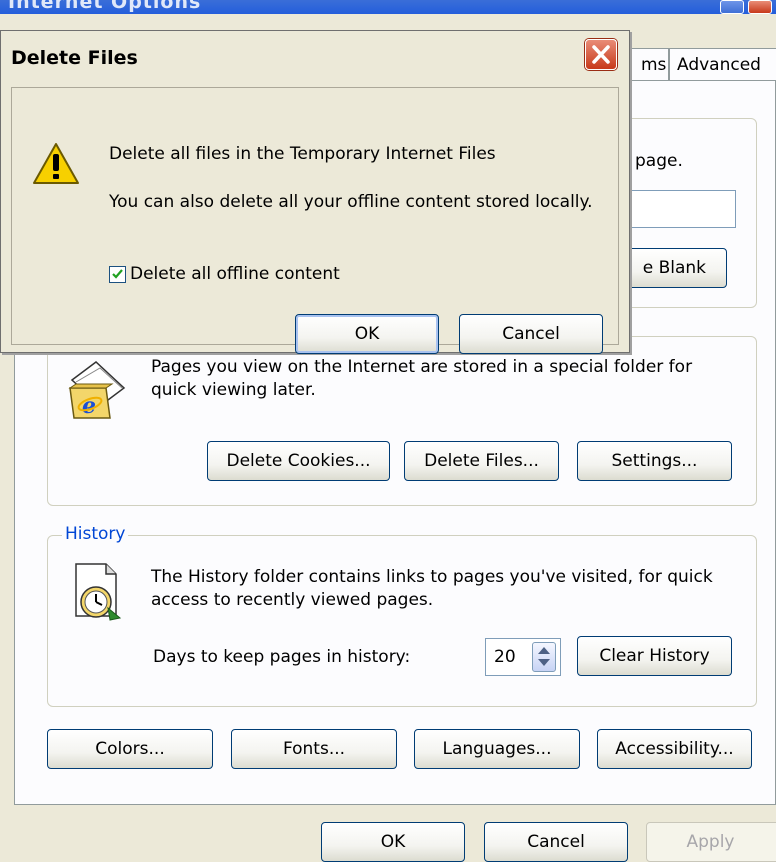  What do you see at coordinates (95, 534) in the screenshot?
I see `history-caption: History` at bounding box center [95, 534].